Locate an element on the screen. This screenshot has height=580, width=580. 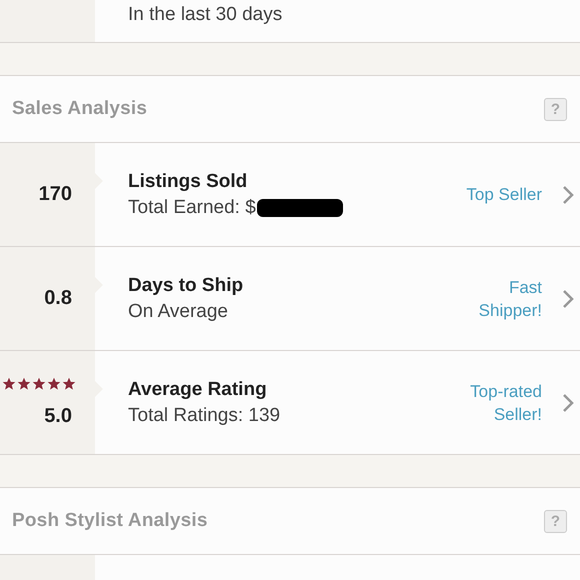
stat-value: 0.8 is located at coordinates (58, 298).